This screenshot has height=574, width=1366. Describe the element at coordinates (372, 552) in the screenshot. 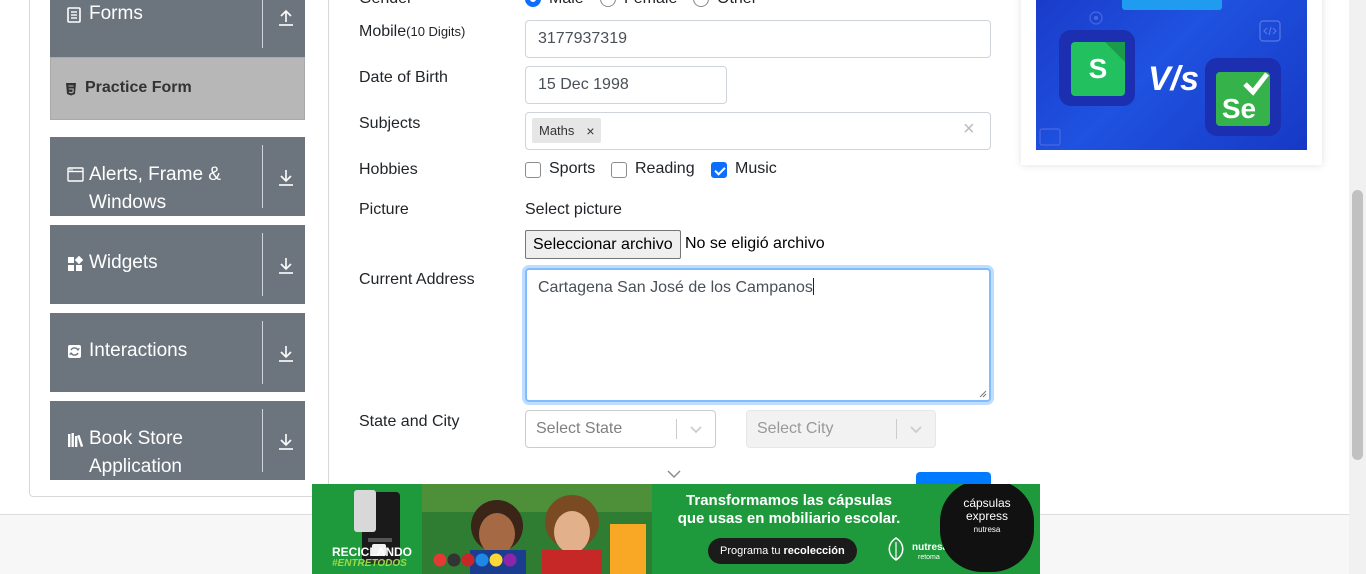

I see `ad-slogan-line1: RECICLANDO` at that location.